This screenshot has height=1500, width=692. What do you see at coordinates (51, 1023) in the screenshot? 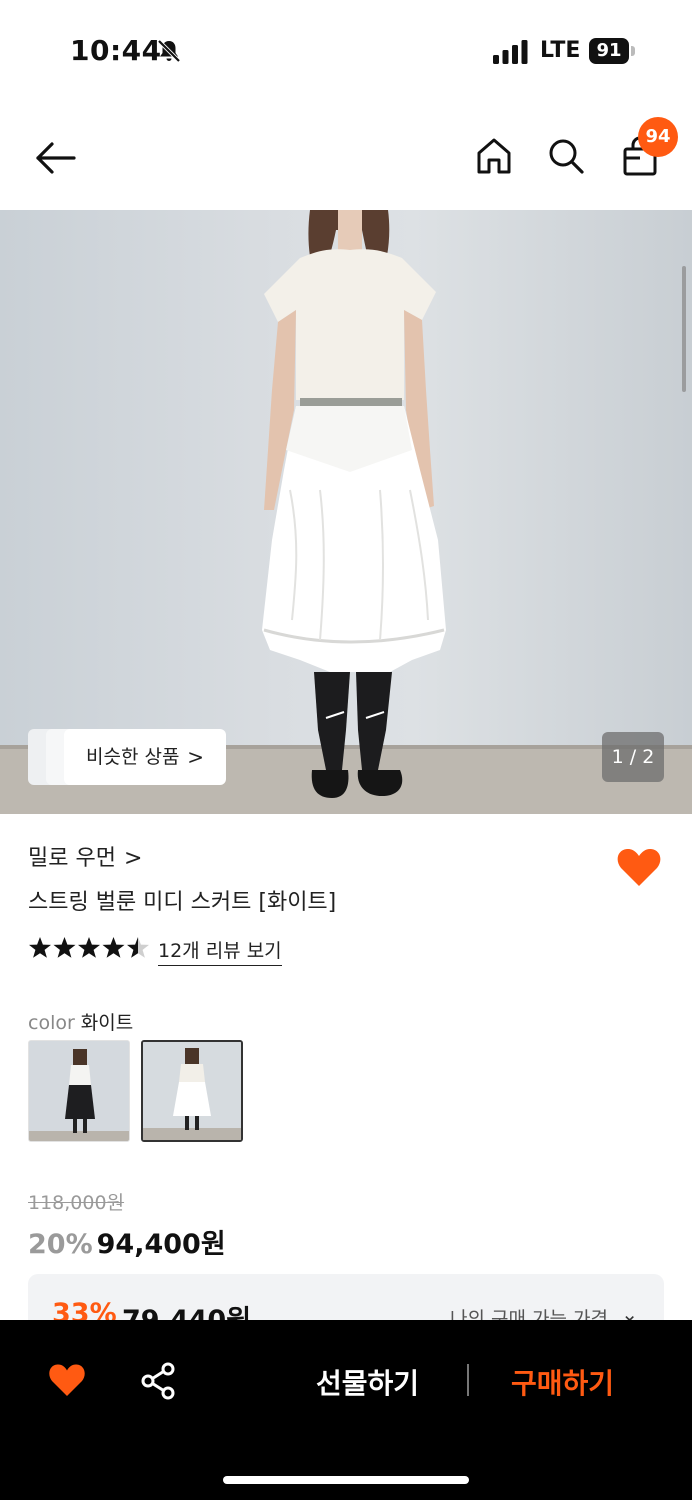
I see `color-label: color` at bounding box center [51, 1023].